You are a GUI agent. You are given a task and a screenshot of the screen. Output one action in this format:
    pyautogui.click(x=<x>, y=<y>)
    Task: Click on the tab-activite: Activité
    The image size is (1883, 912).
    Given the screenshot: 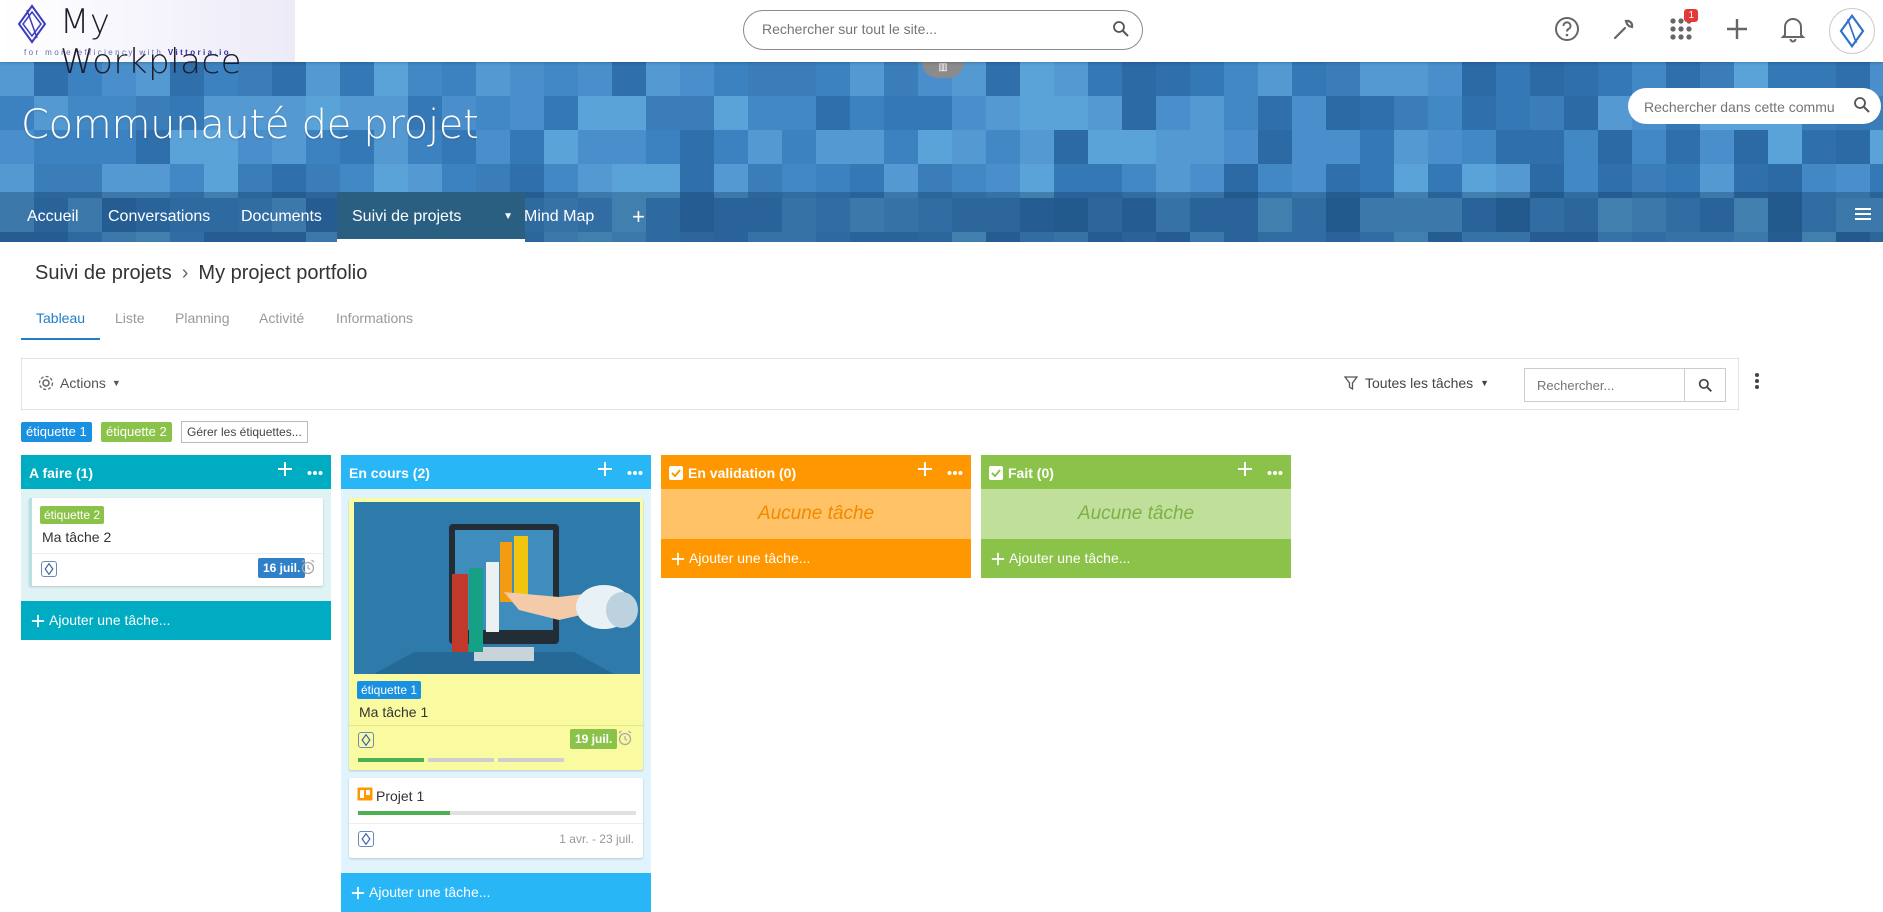 What is the action you would take?
    pyautogui.click(x=281, y=318)
    